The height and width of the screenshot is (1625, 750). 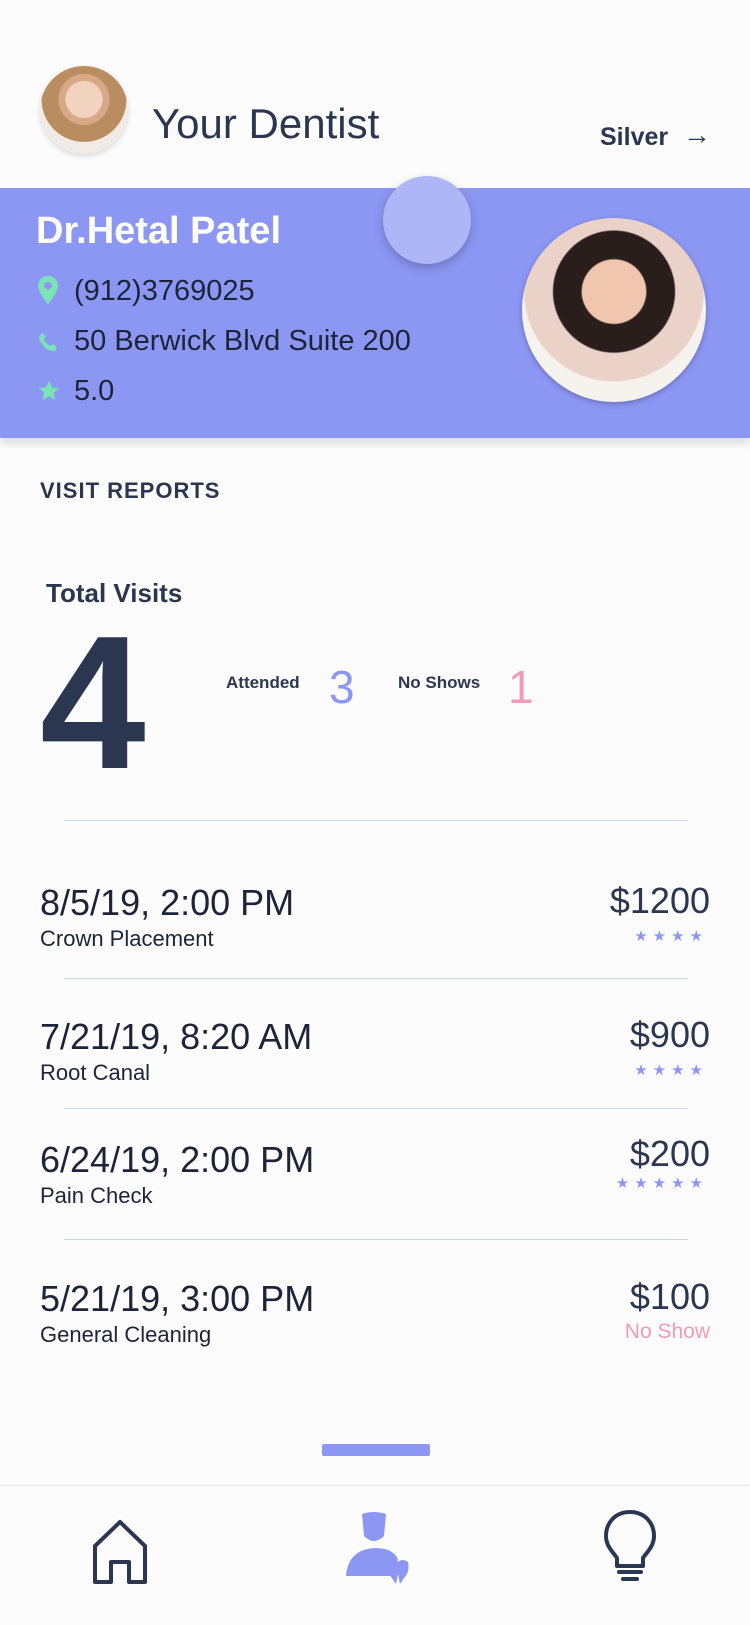 What do you see at coordinates (659, 900) in the screenshot?
I see `visit-price: $1200` at bounding box center [659, 900].